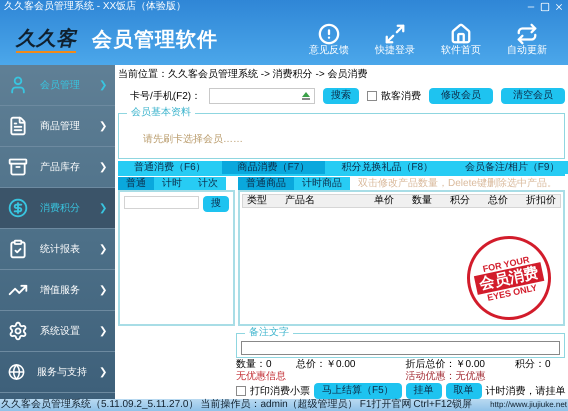  What do you see at coordinates (243, 75) in the screenshot?
I see `breadcrumb: 当前位置：久久客会员管理系统 -> 消费积分 -> 会员消费` at bounding box center [243, 75].